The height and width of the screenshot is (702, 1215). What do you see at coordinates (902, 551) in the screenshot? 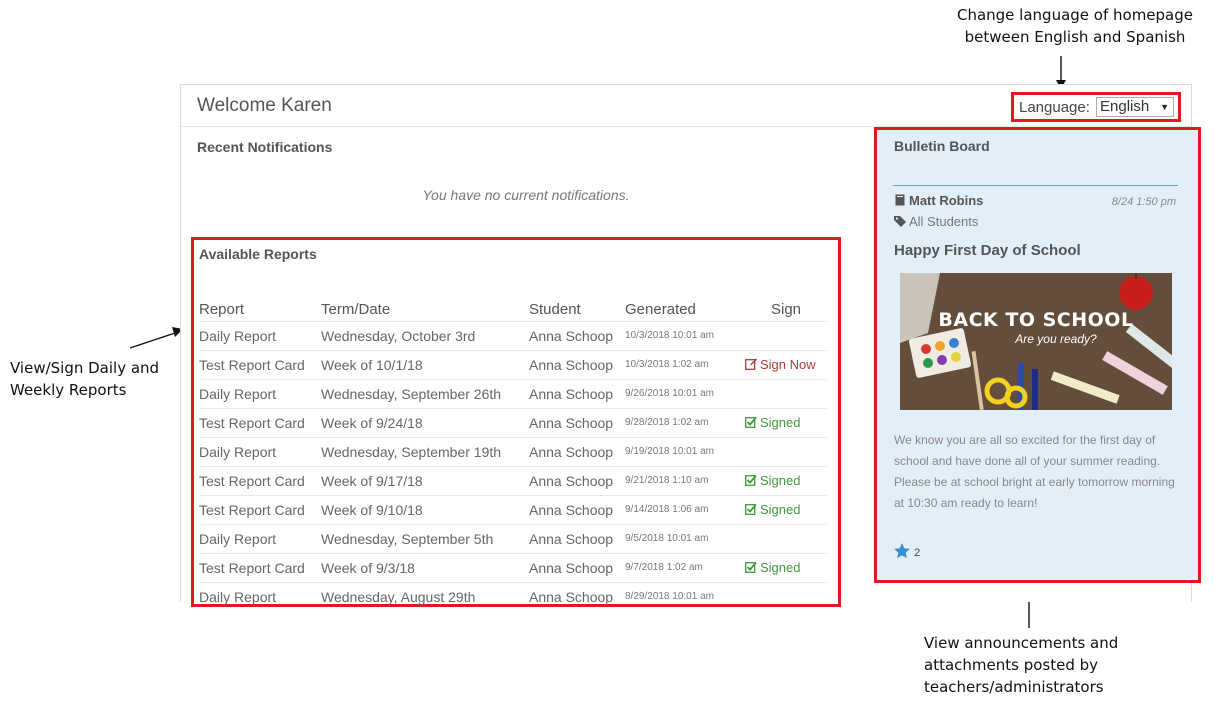
I see `star-icon` at bounding box center [902, 551].